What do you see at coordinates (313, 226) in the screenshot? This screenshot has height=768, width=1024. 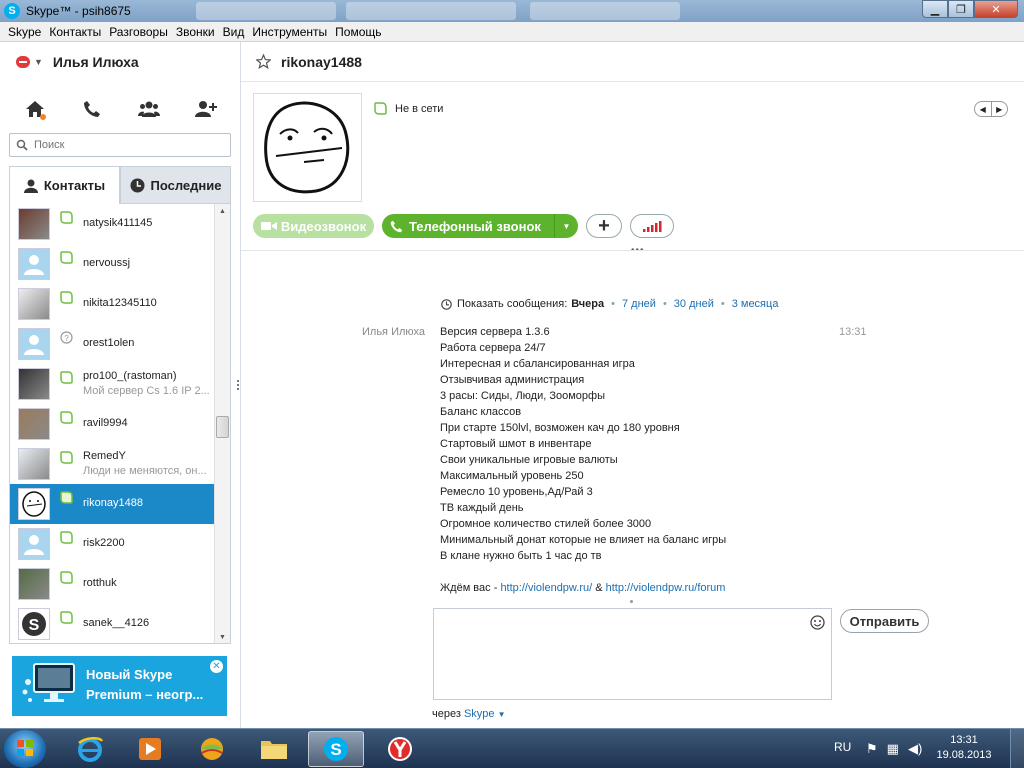 I see `video-call-button: Видеозвонок` at bounding box center [313, 226].